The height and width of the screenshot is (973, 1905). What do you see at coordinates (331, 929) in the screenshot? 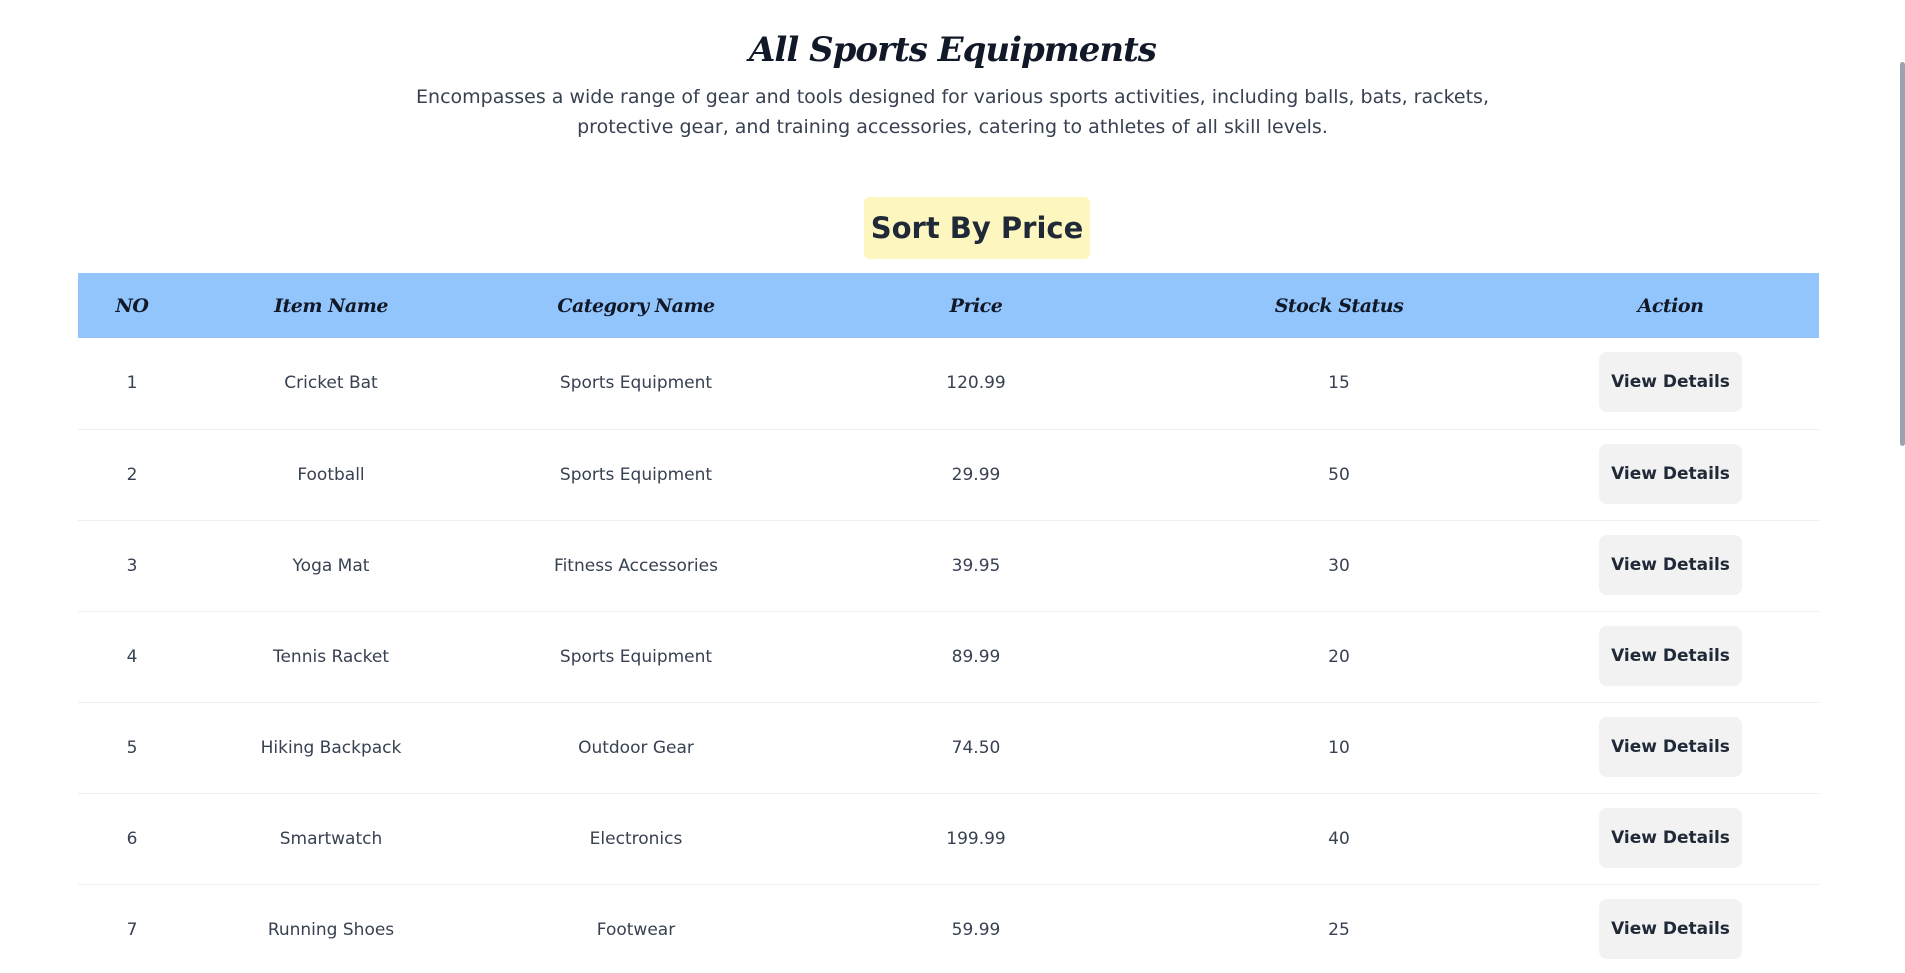
I see `cell-item-name: Running Shoes` at bounding box center [331, 929].